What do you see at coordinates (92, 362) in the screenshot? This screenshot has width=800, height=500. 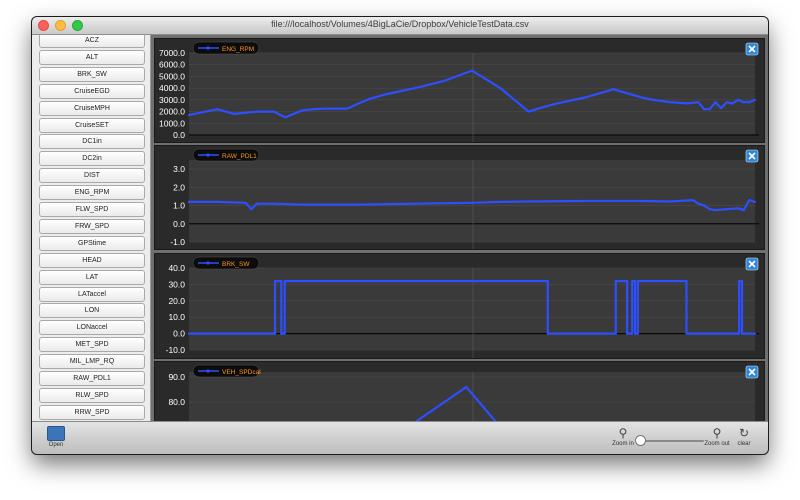 I see `variable-button-mil_lmp_rq: MIL_LMP_RQ` at bounding box center [92, 362].